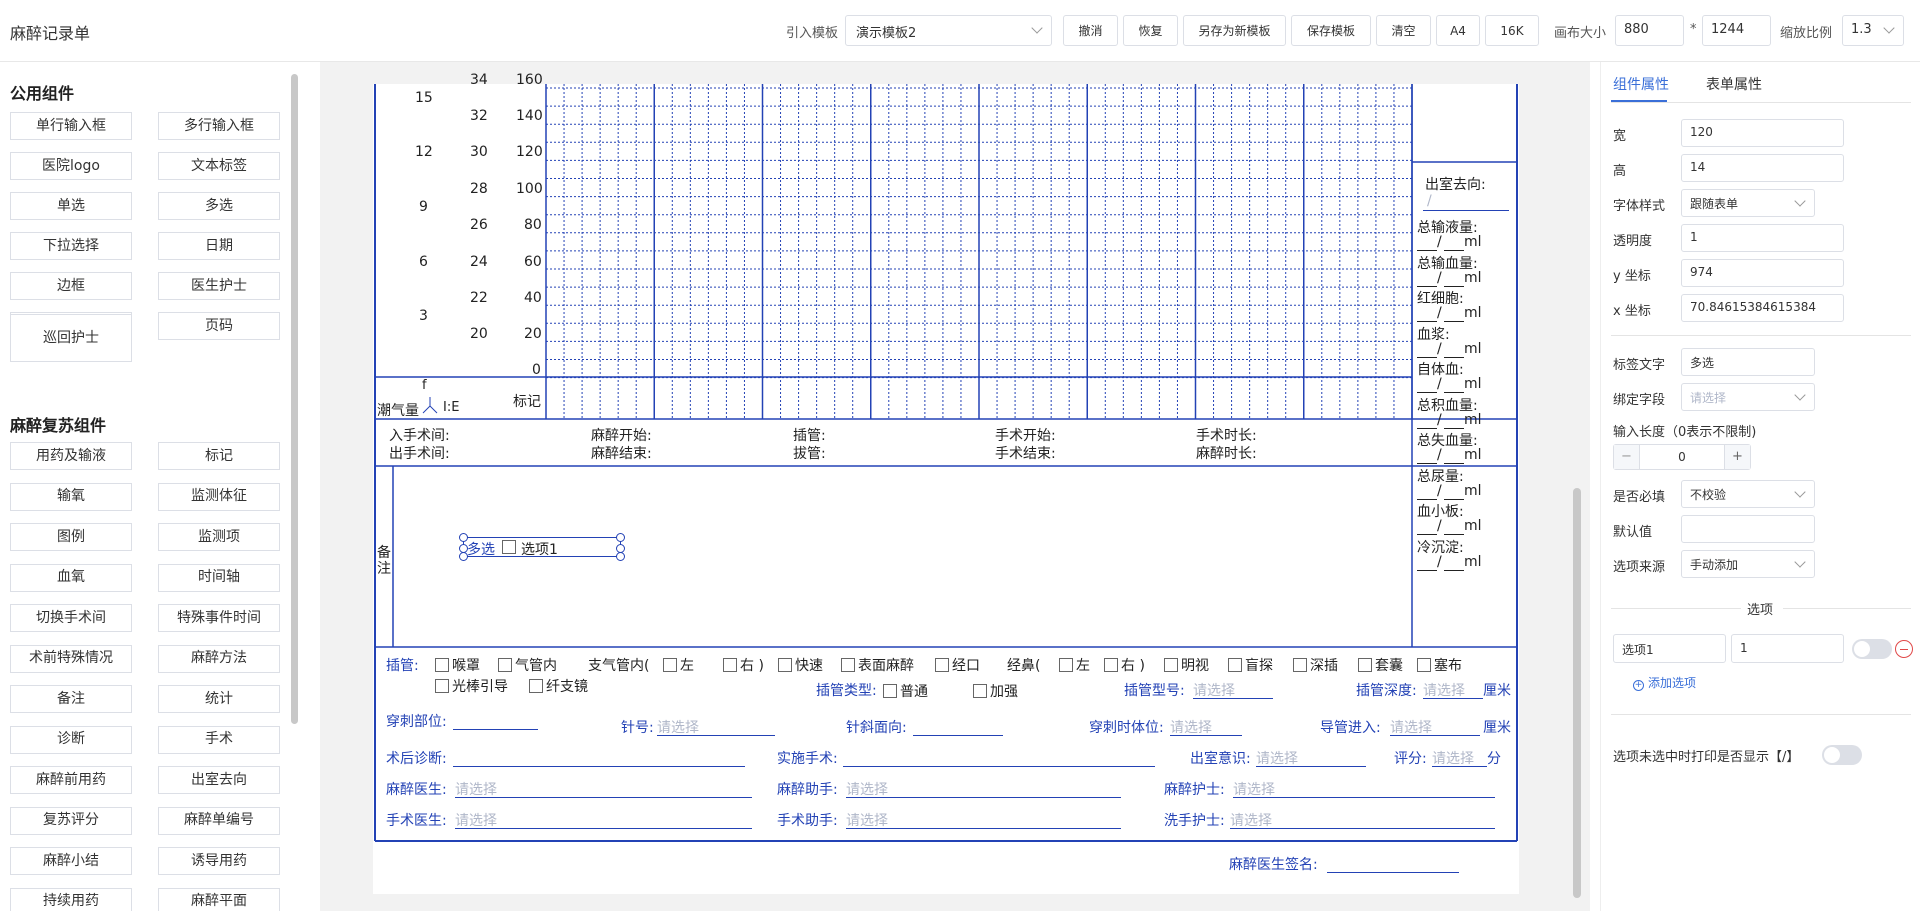 This screenshot has height=911, width=1920. What do you see at coordinates (1214, 690) in the screenshot?
I see `tube-model-select: 请选择` at bounding box center [1214, 690].